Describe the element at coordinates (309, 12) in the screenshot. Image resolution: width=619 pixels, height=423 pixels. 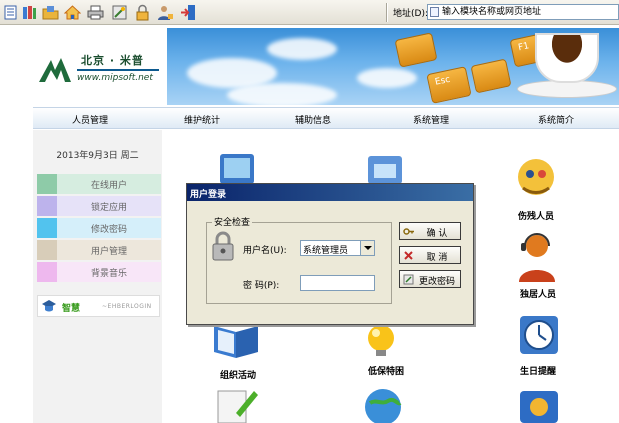
I see `toolbar: 地址(D): 输入模块名称或网页地址` at that location.